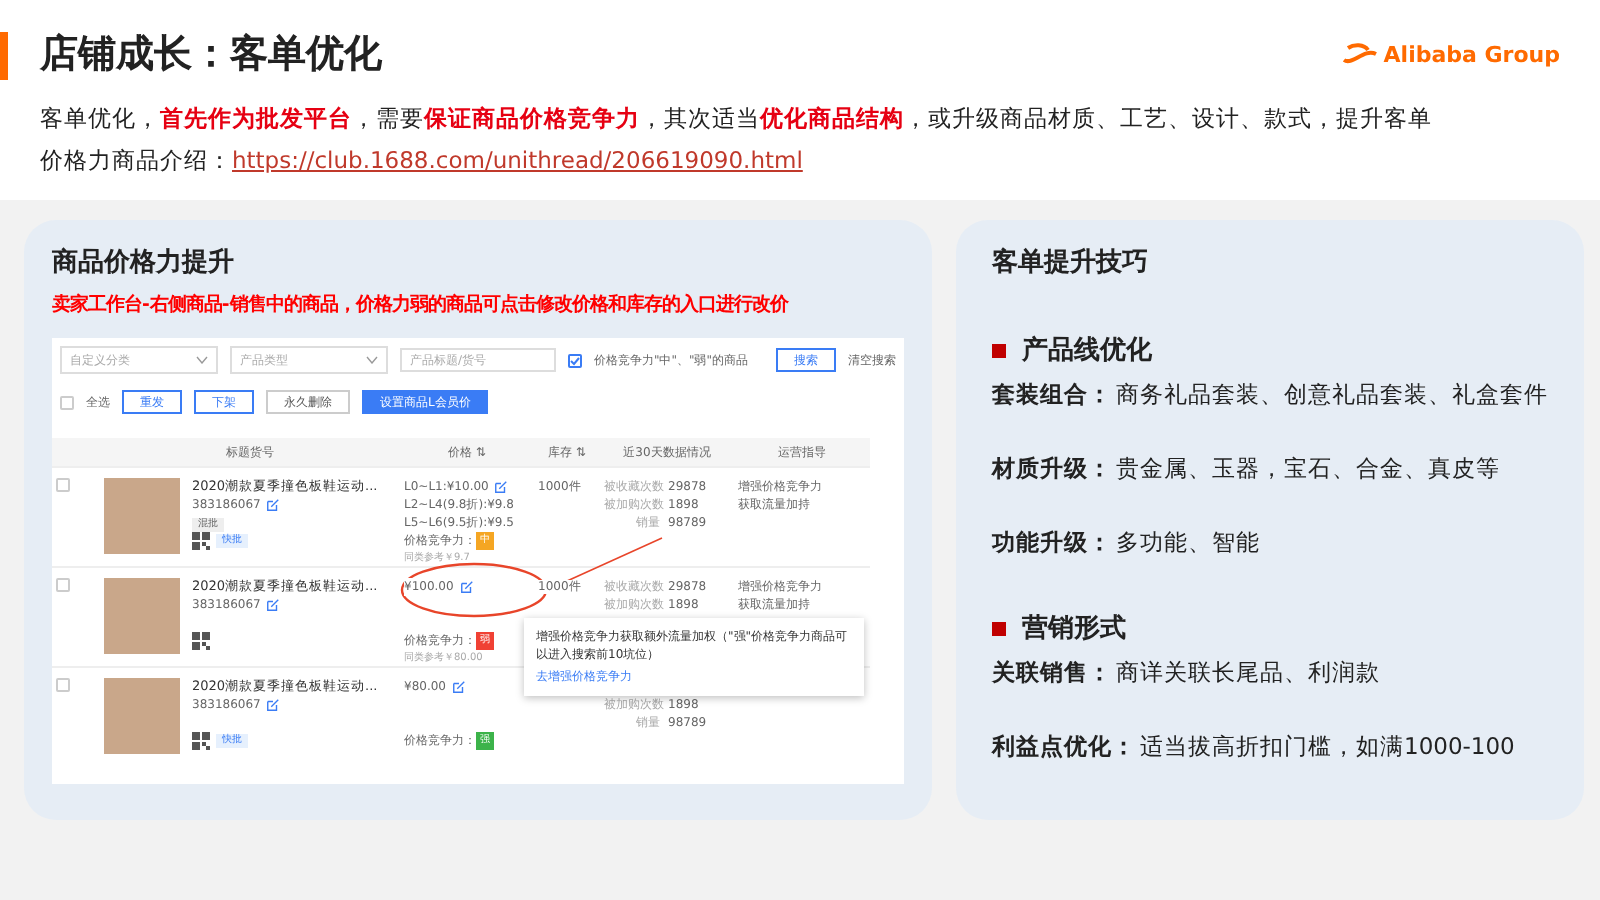  Describe the element at coordinates (1074, 629) in the screenshot. I see `section-heading: 营销形式` at that location.